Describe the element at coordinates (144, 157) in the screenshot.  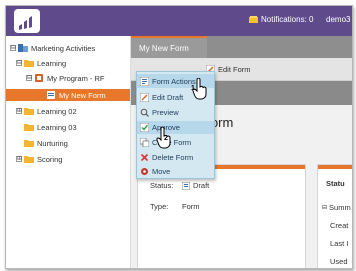
I see `delete-icon` at that location.